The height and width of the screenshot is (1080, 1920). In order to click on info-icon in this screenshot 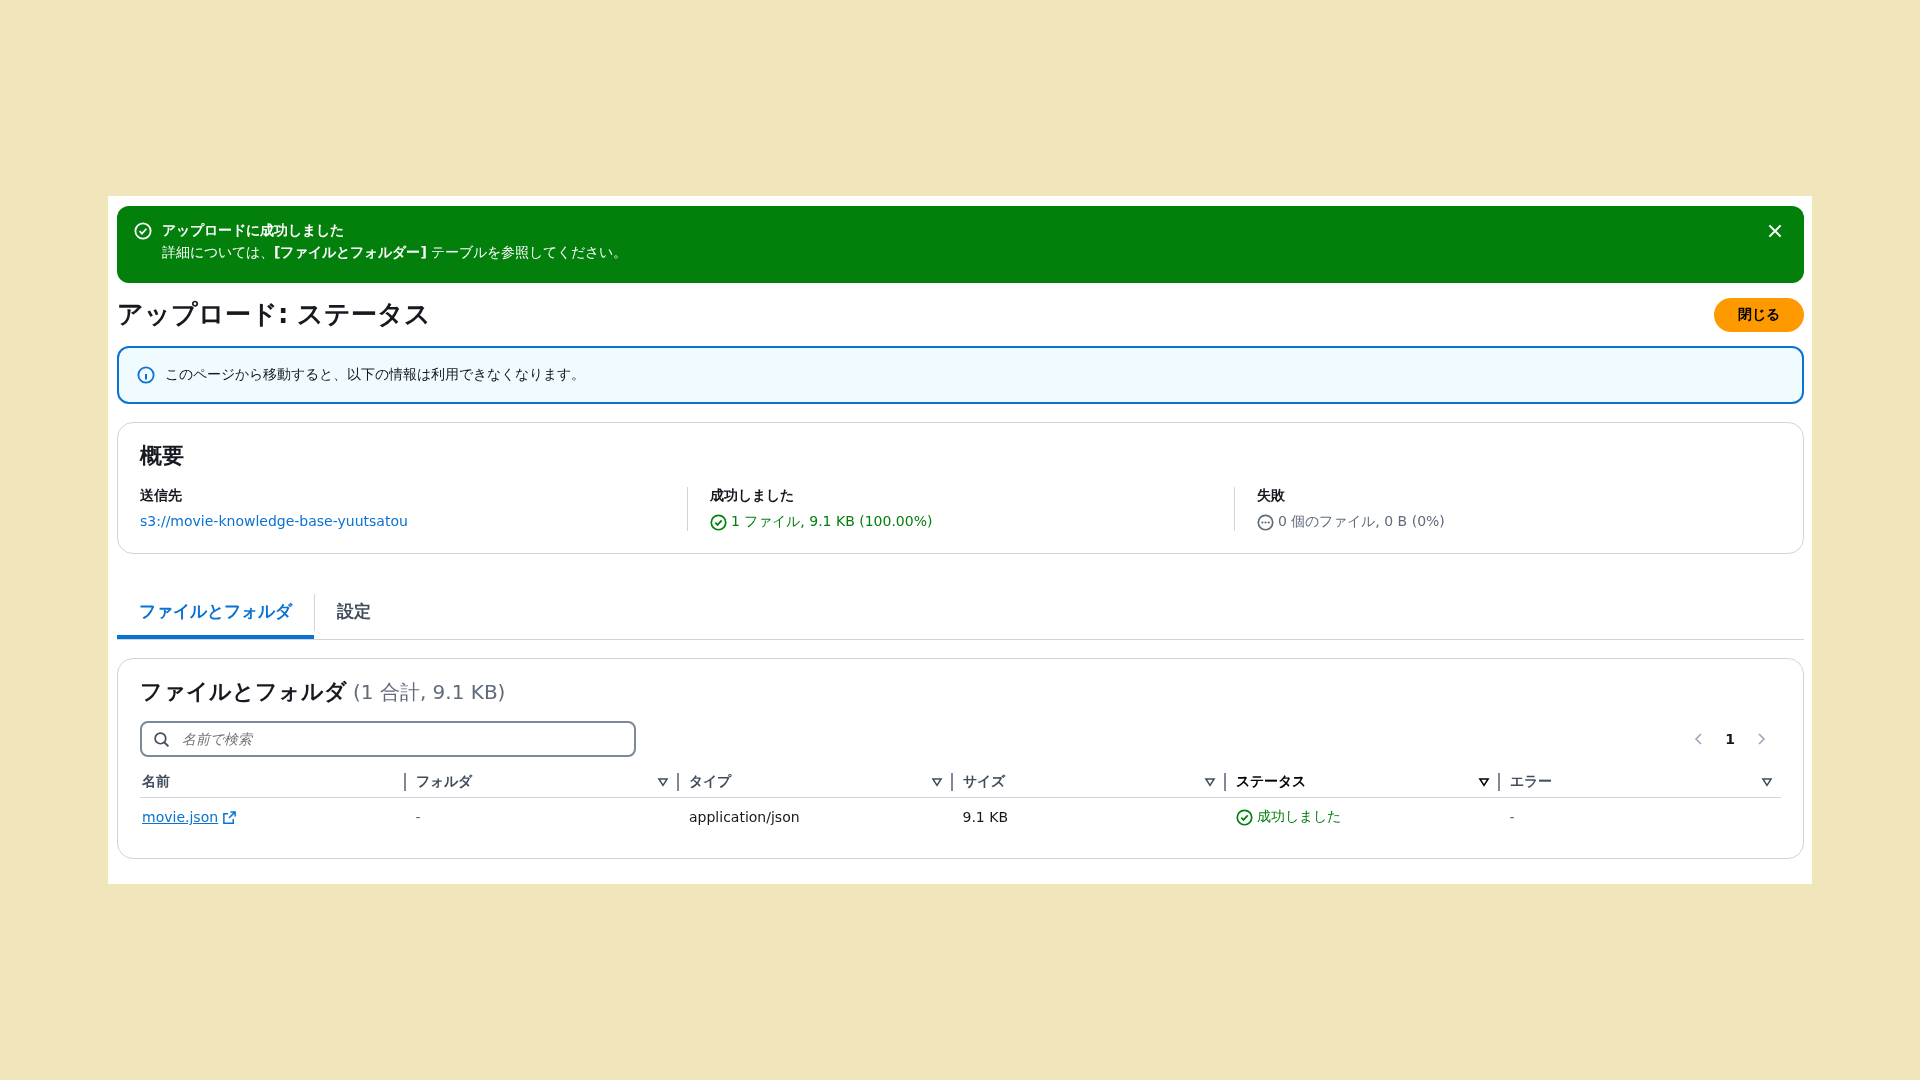, I will do `click(146, 375)`.